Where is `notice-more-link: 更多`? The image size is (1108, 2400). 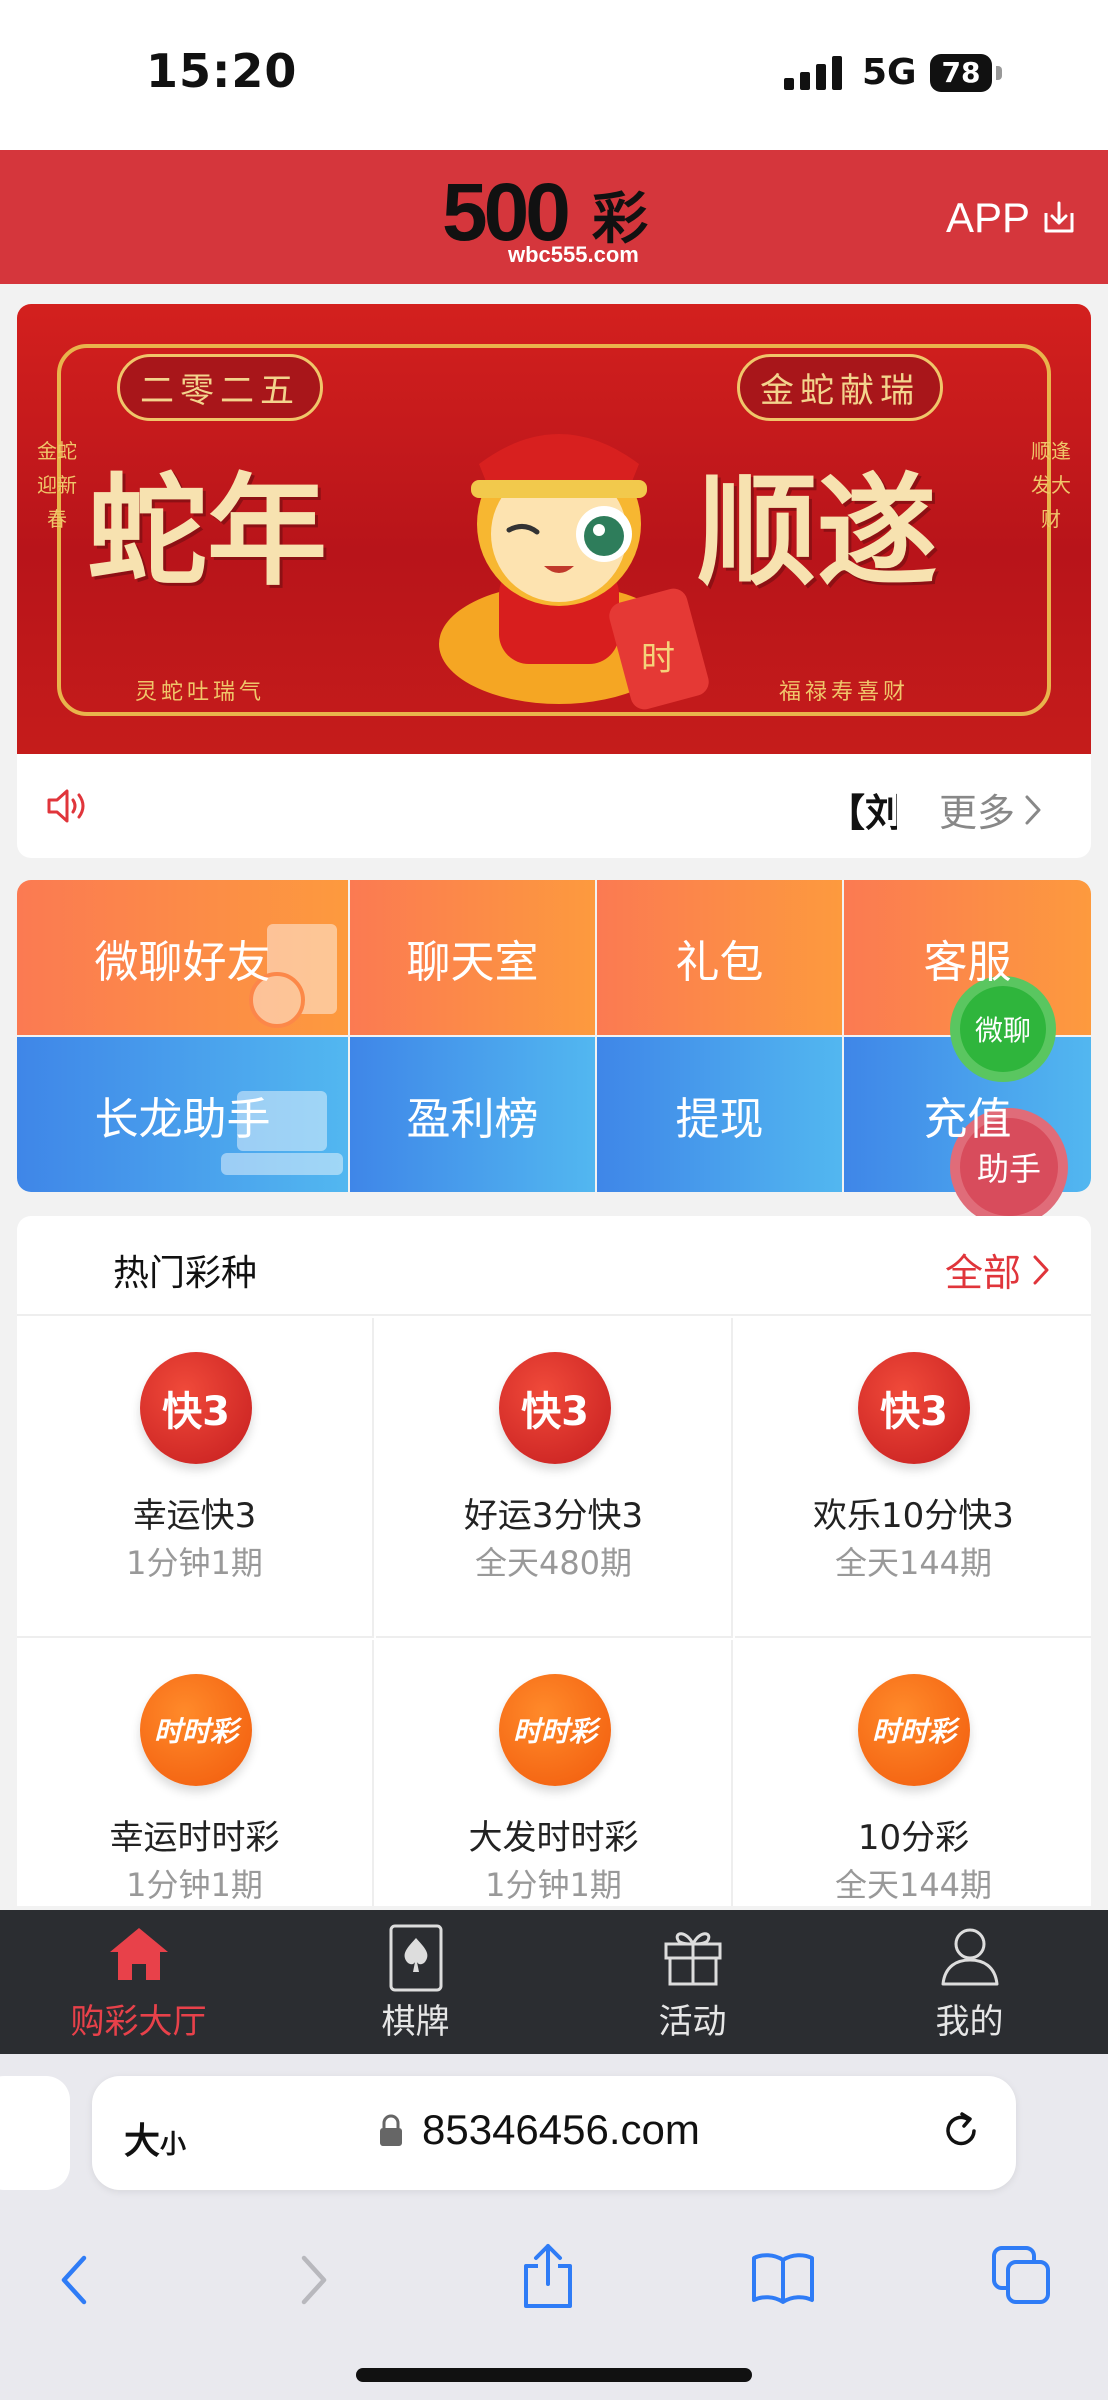
notice-more-link: 更多 is located at coordinates (991, 809).